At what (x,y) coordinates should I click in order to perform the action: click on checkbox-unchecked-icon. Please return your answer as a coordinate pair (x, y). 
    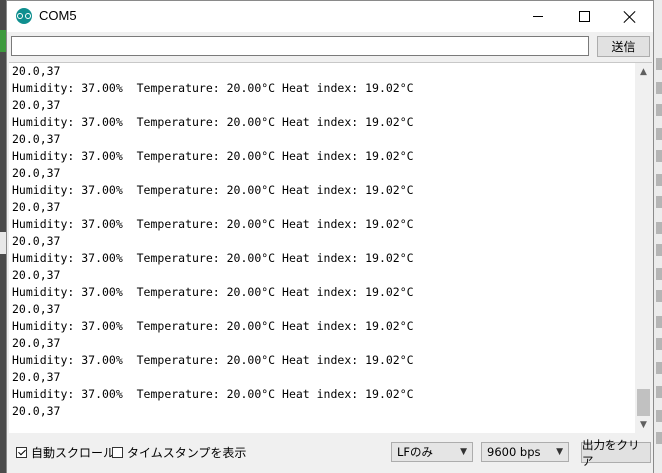
    Looking at the image, I should click on (117, 452).